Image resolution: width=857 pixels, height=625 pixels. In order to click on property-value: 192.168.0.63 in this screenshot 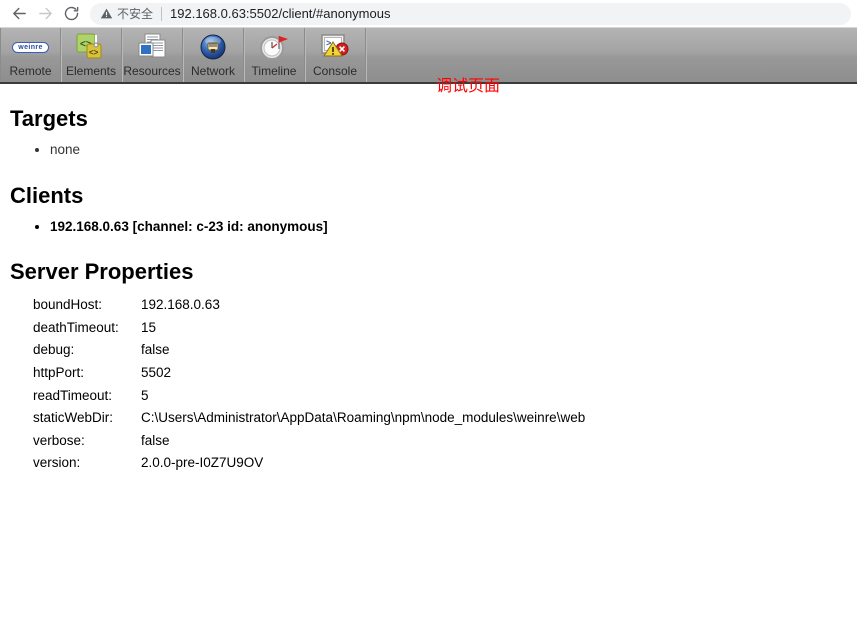, I will do `click(180, 305)`.